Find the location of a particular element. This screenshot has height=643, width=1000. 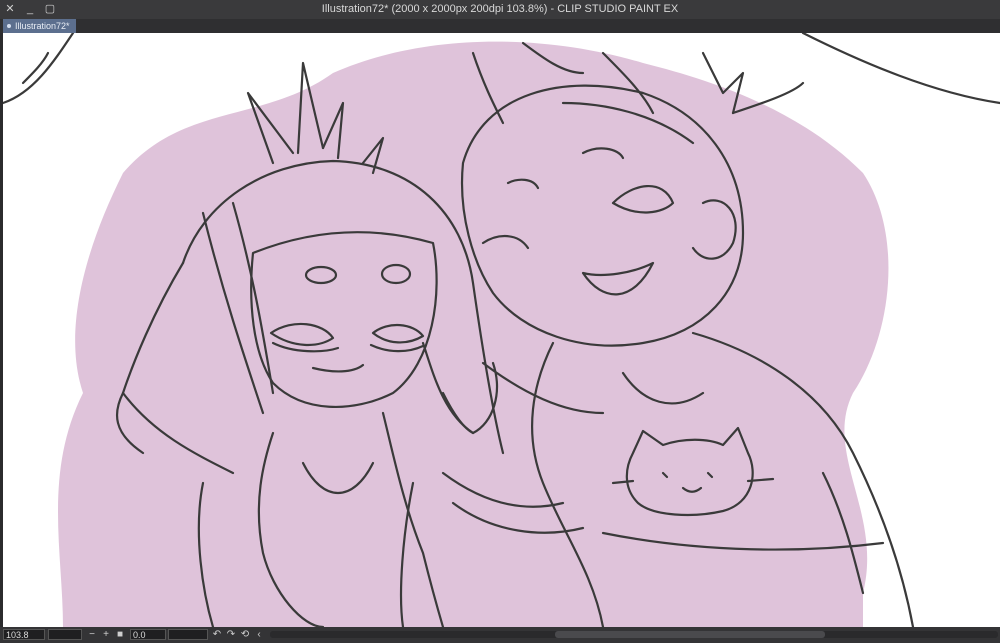

zoom-out-icon: − is located at coordinates (92, 634).